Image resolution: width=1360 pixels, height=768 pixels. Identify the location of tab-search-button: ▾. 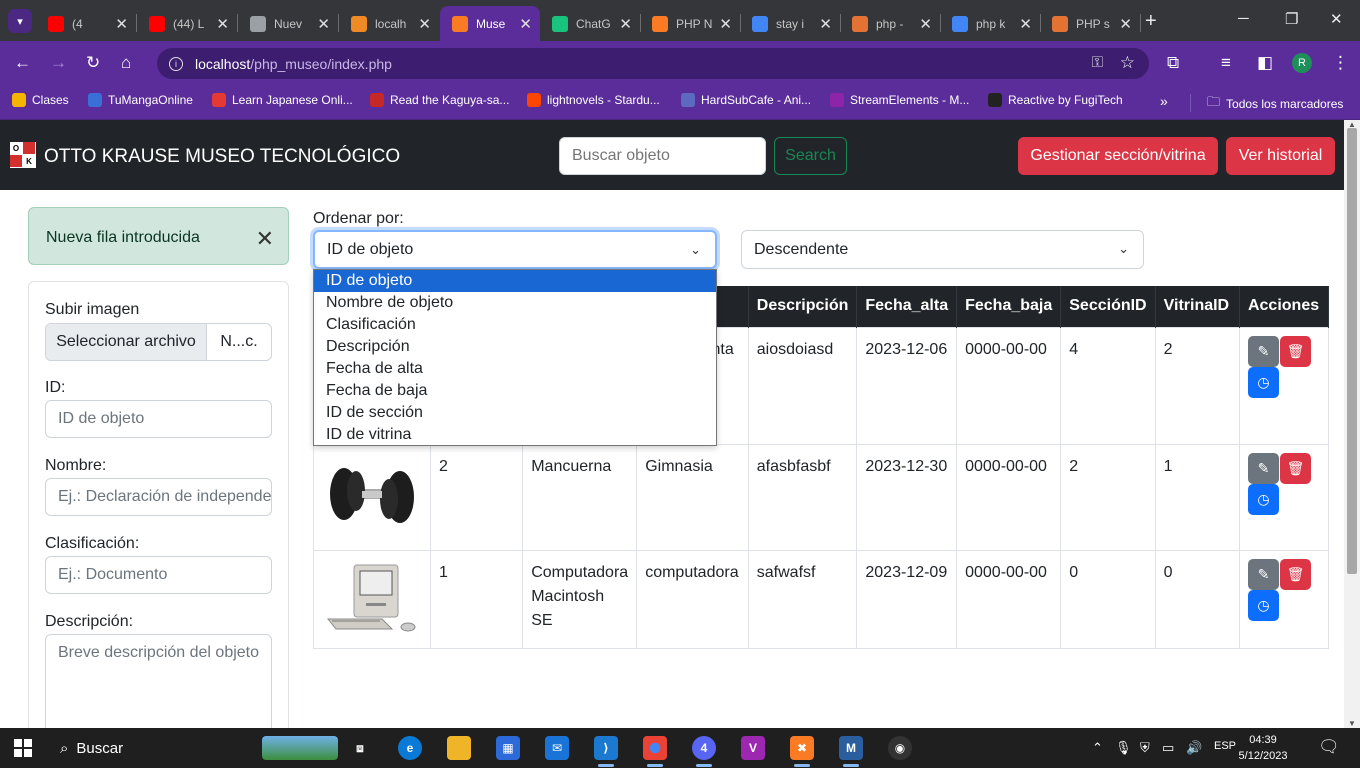
(20, 21).